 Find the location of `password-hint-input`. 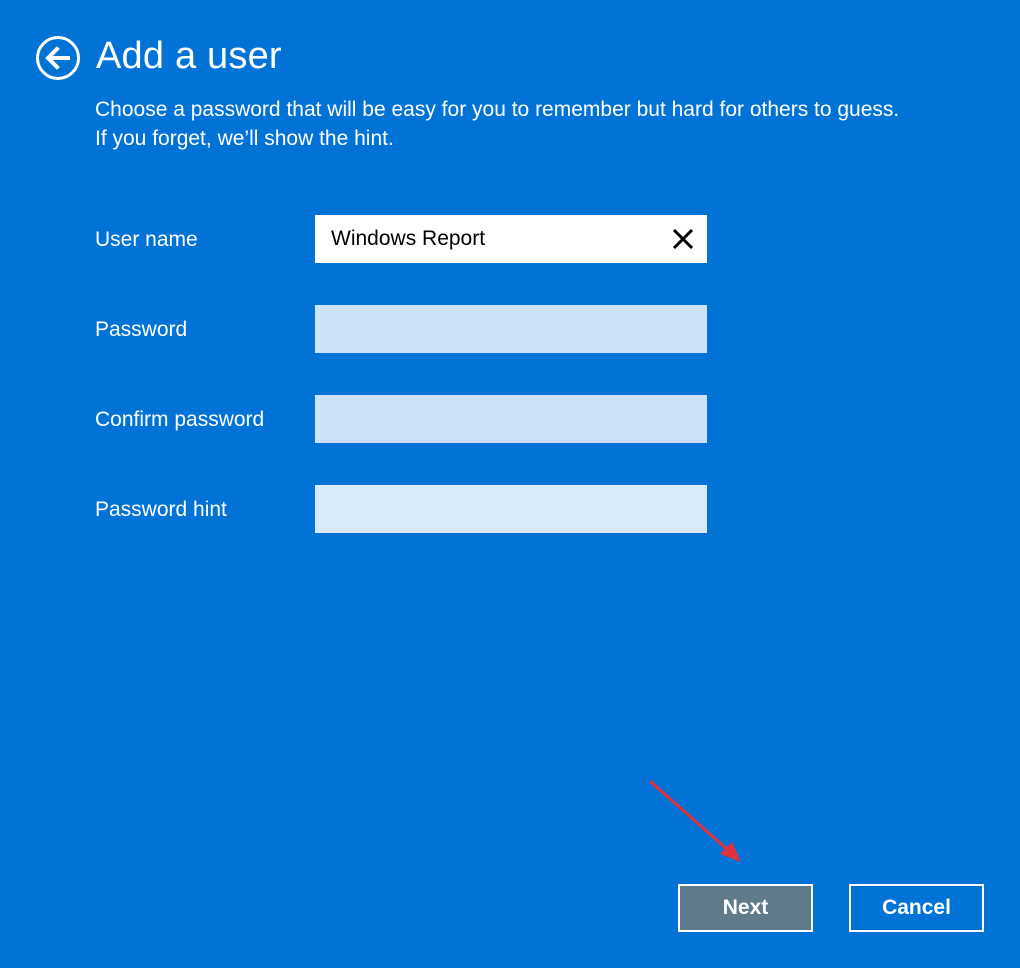

password-hint-input is located at coordinates (511, 509).